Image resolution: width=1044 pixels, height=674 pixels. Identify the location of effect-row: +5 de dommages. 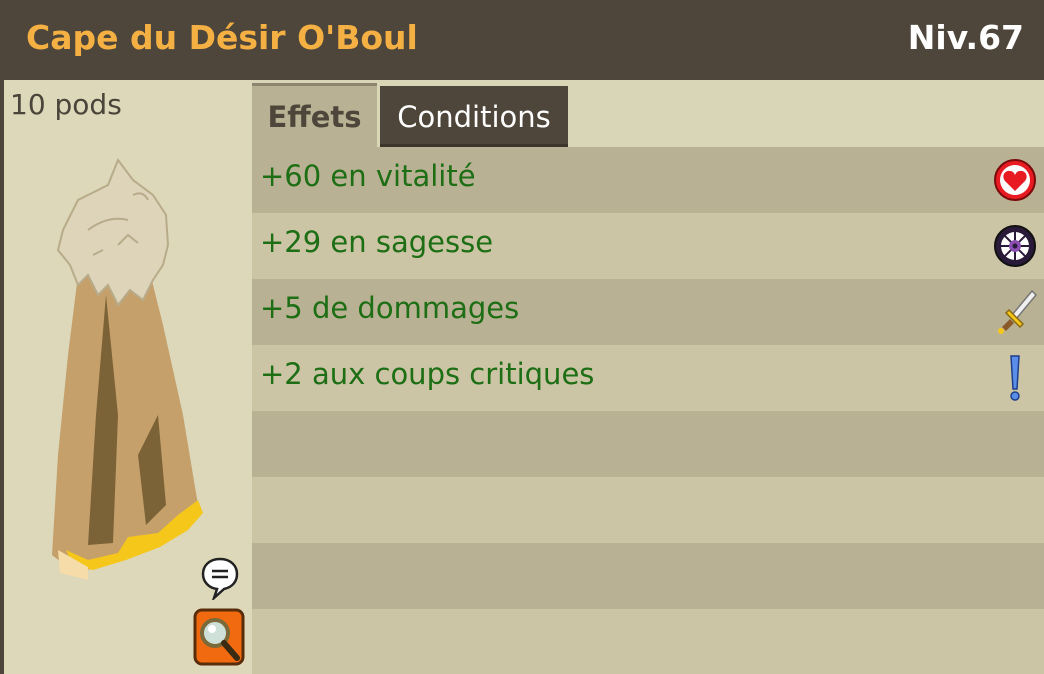
(648, 312).